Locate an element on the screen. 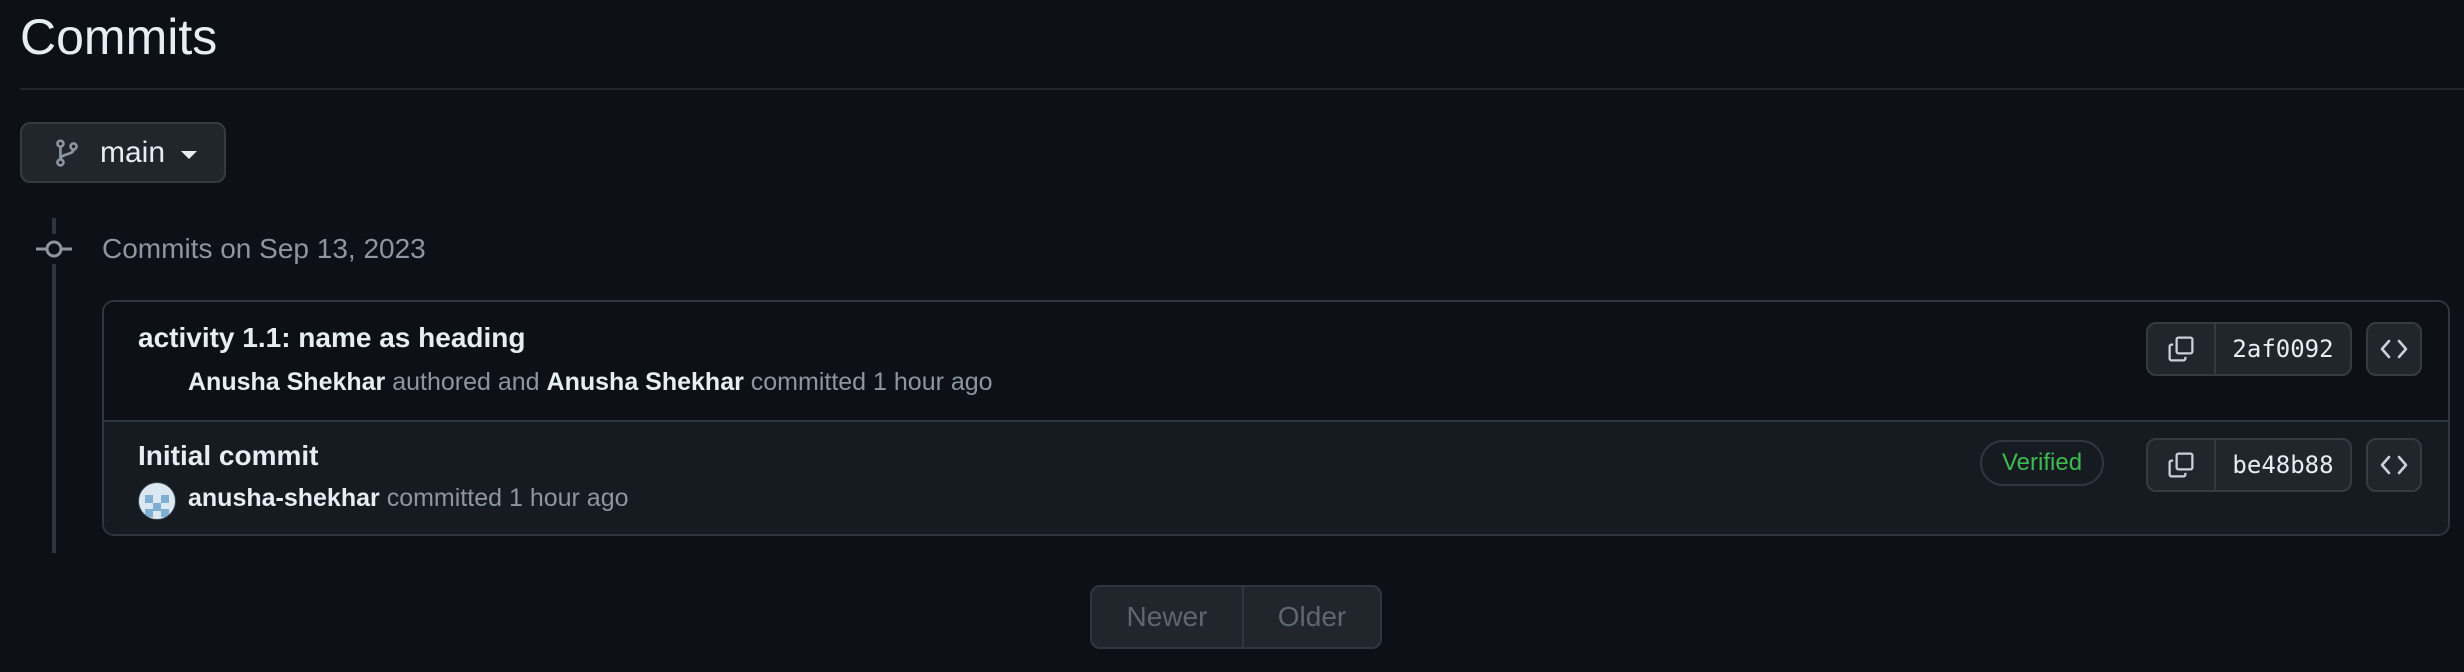 This screenshot has height=672, width=2464. author-link: Anusha Shekhar is located at coordinates (286, 382).